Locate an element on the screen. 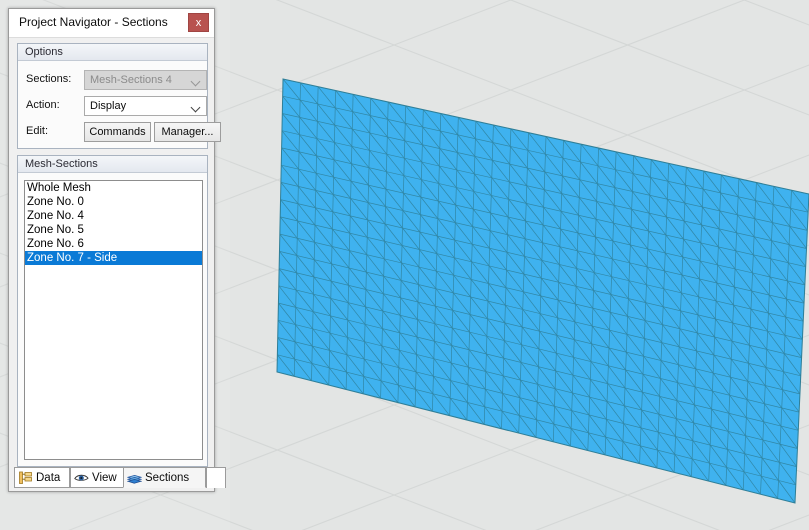 The width and height of the screenshot is (809, 530). sections-combobox: Mesh-Sections 4 is located at coordinates (145, 80).